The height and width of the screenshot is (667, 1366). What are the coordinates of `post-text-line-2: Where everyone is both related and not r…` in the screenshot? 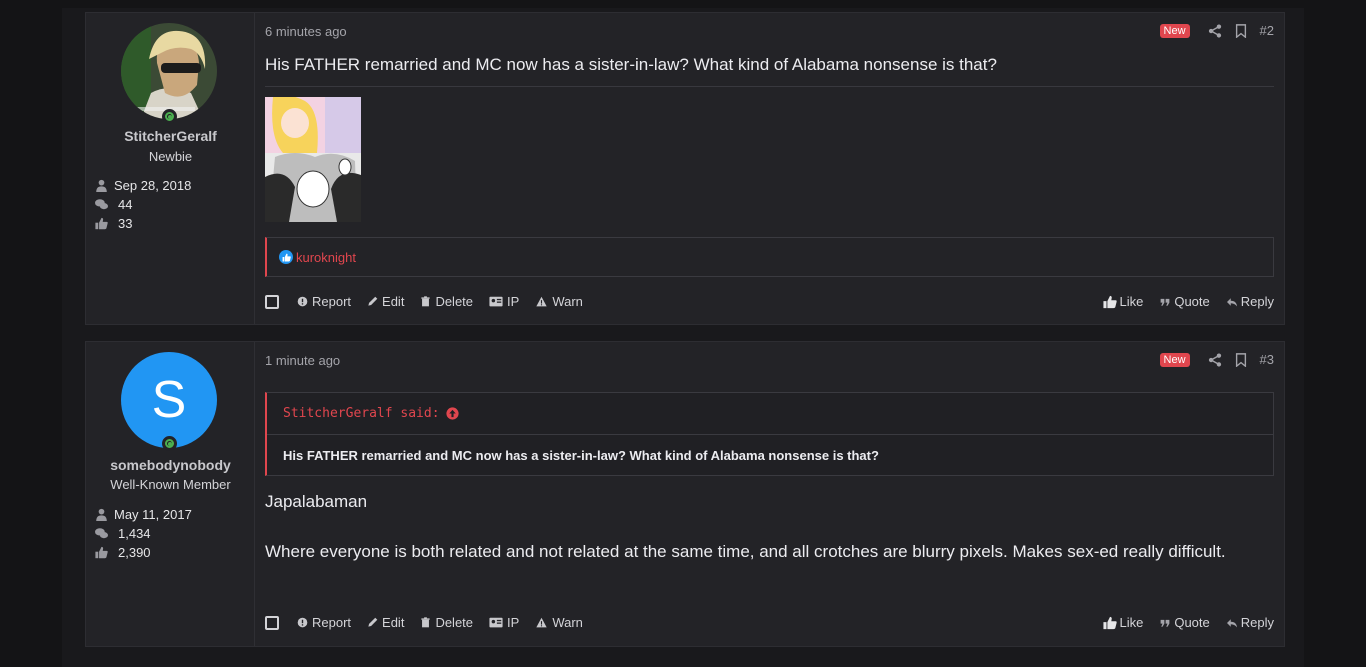 It's located at (745, 551).